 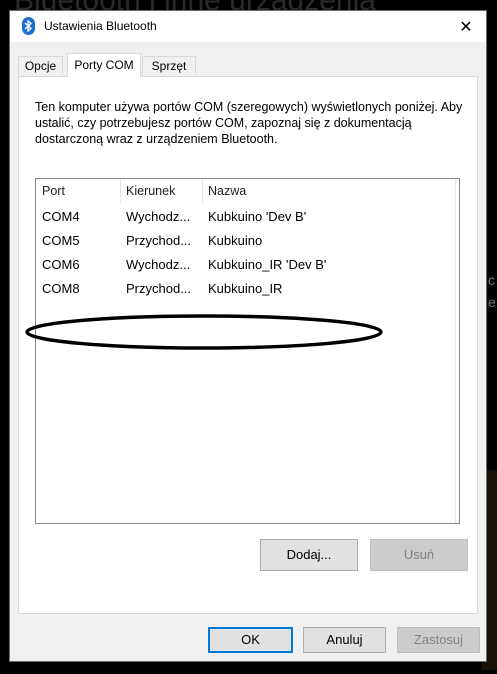 I want to click on cancel-button: Anuluj, so click(x=344, y=640).